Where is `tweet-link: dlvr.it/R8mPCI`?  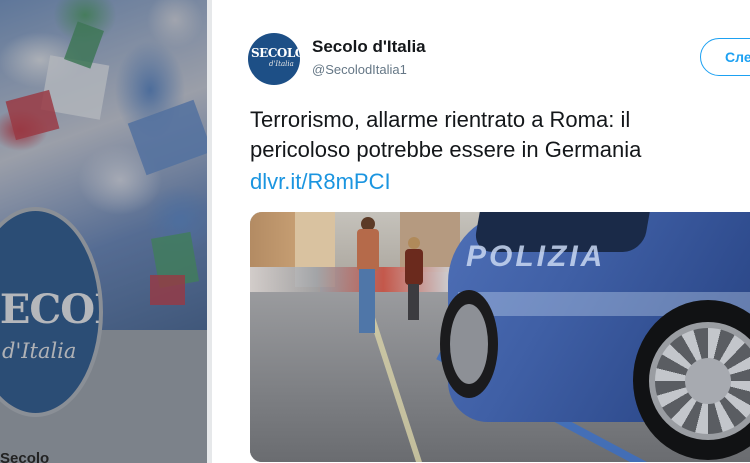 tweet-link: dlvr.it/R8mPCI is located at coordinates (320, 182).